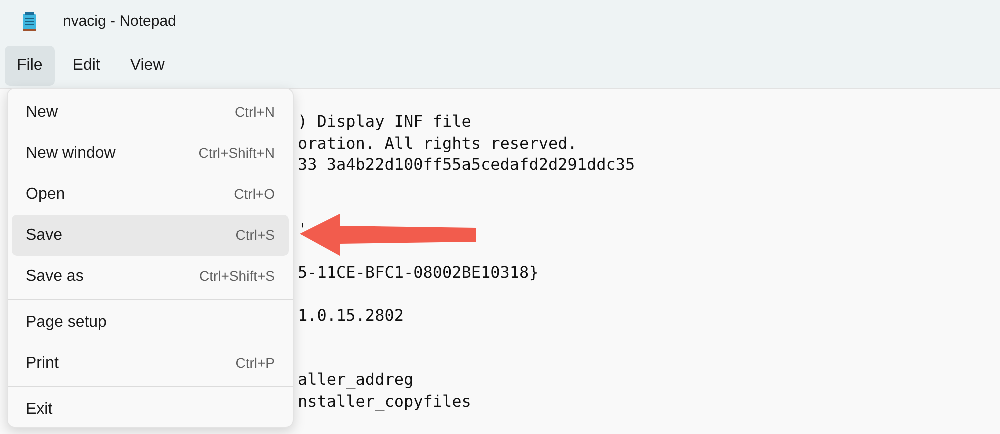  What do you see at coordinates (150, 235) in the screenshot?
I see `menu-item: Save Ctrl+S` at bounding box center [150, 235].